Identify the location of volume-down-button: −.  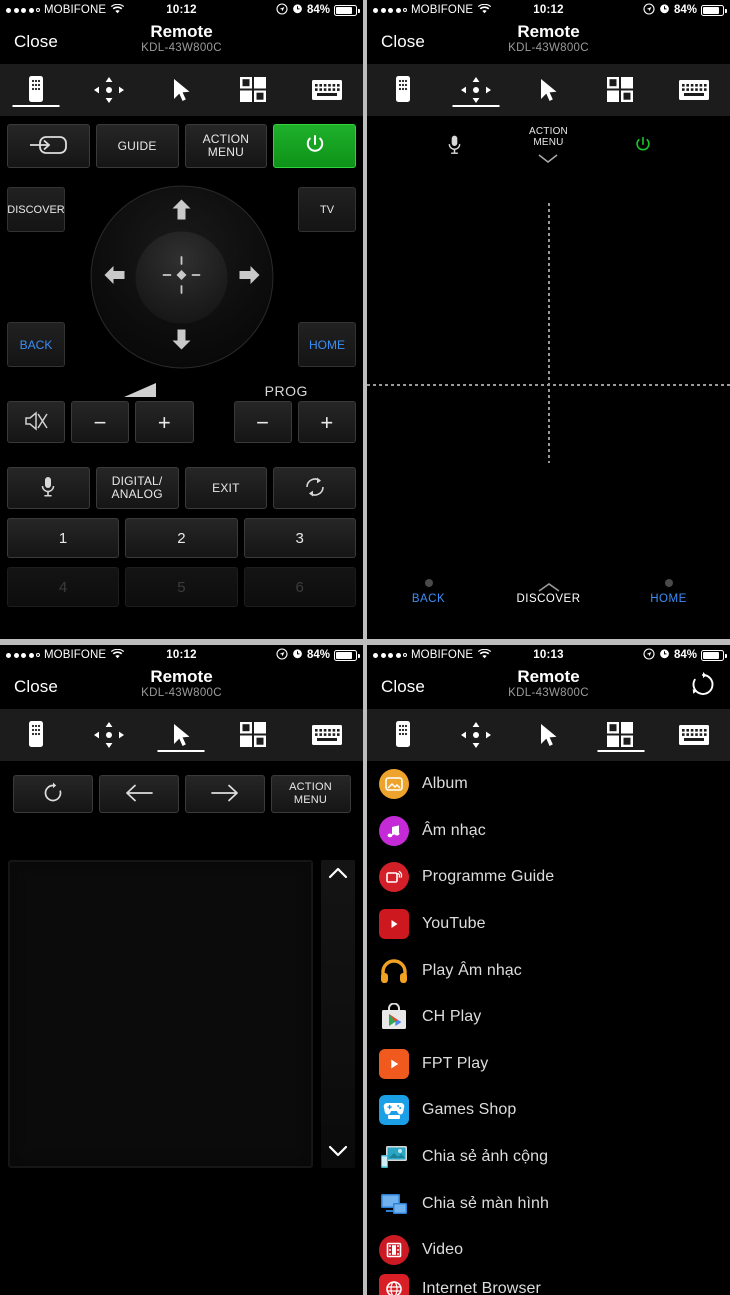
(100, 422).